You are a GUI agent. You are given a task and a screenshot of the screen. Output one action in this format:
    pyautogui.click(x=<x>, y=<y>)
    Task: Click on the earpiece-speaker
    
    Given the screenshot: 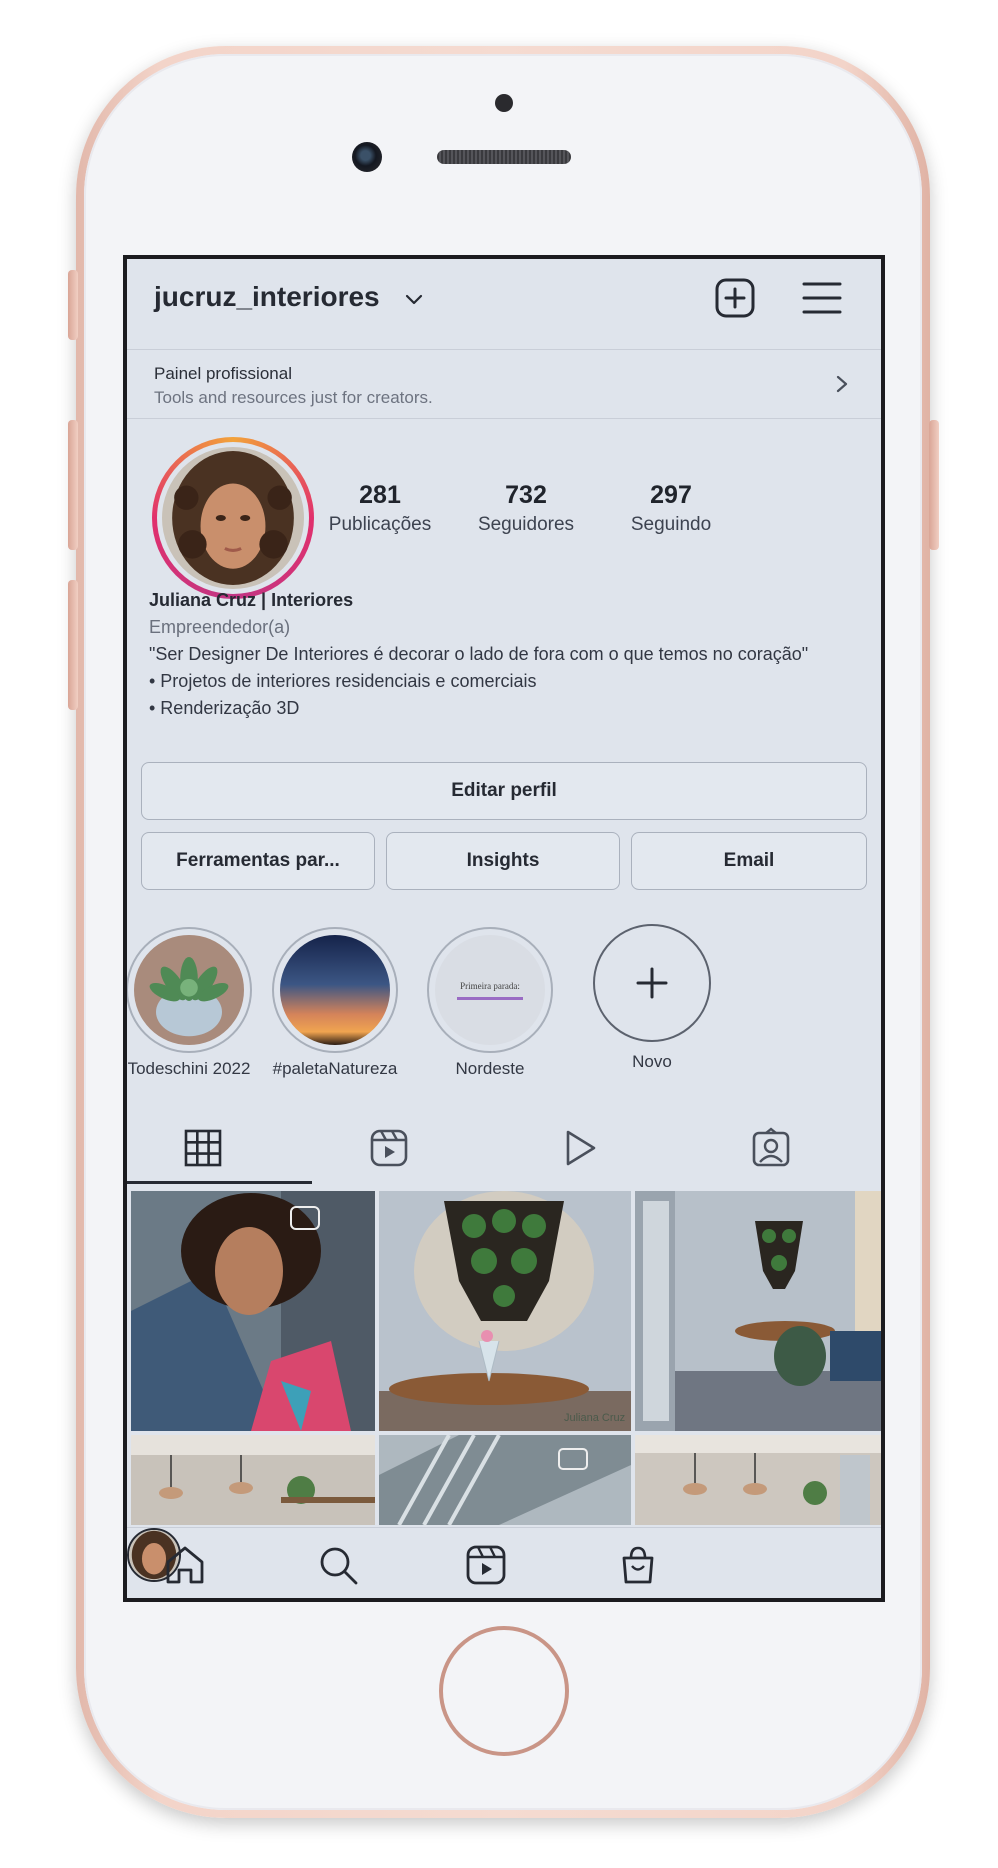 What is the action you would take?
    pyautogui.click(x=504, y=157)
    